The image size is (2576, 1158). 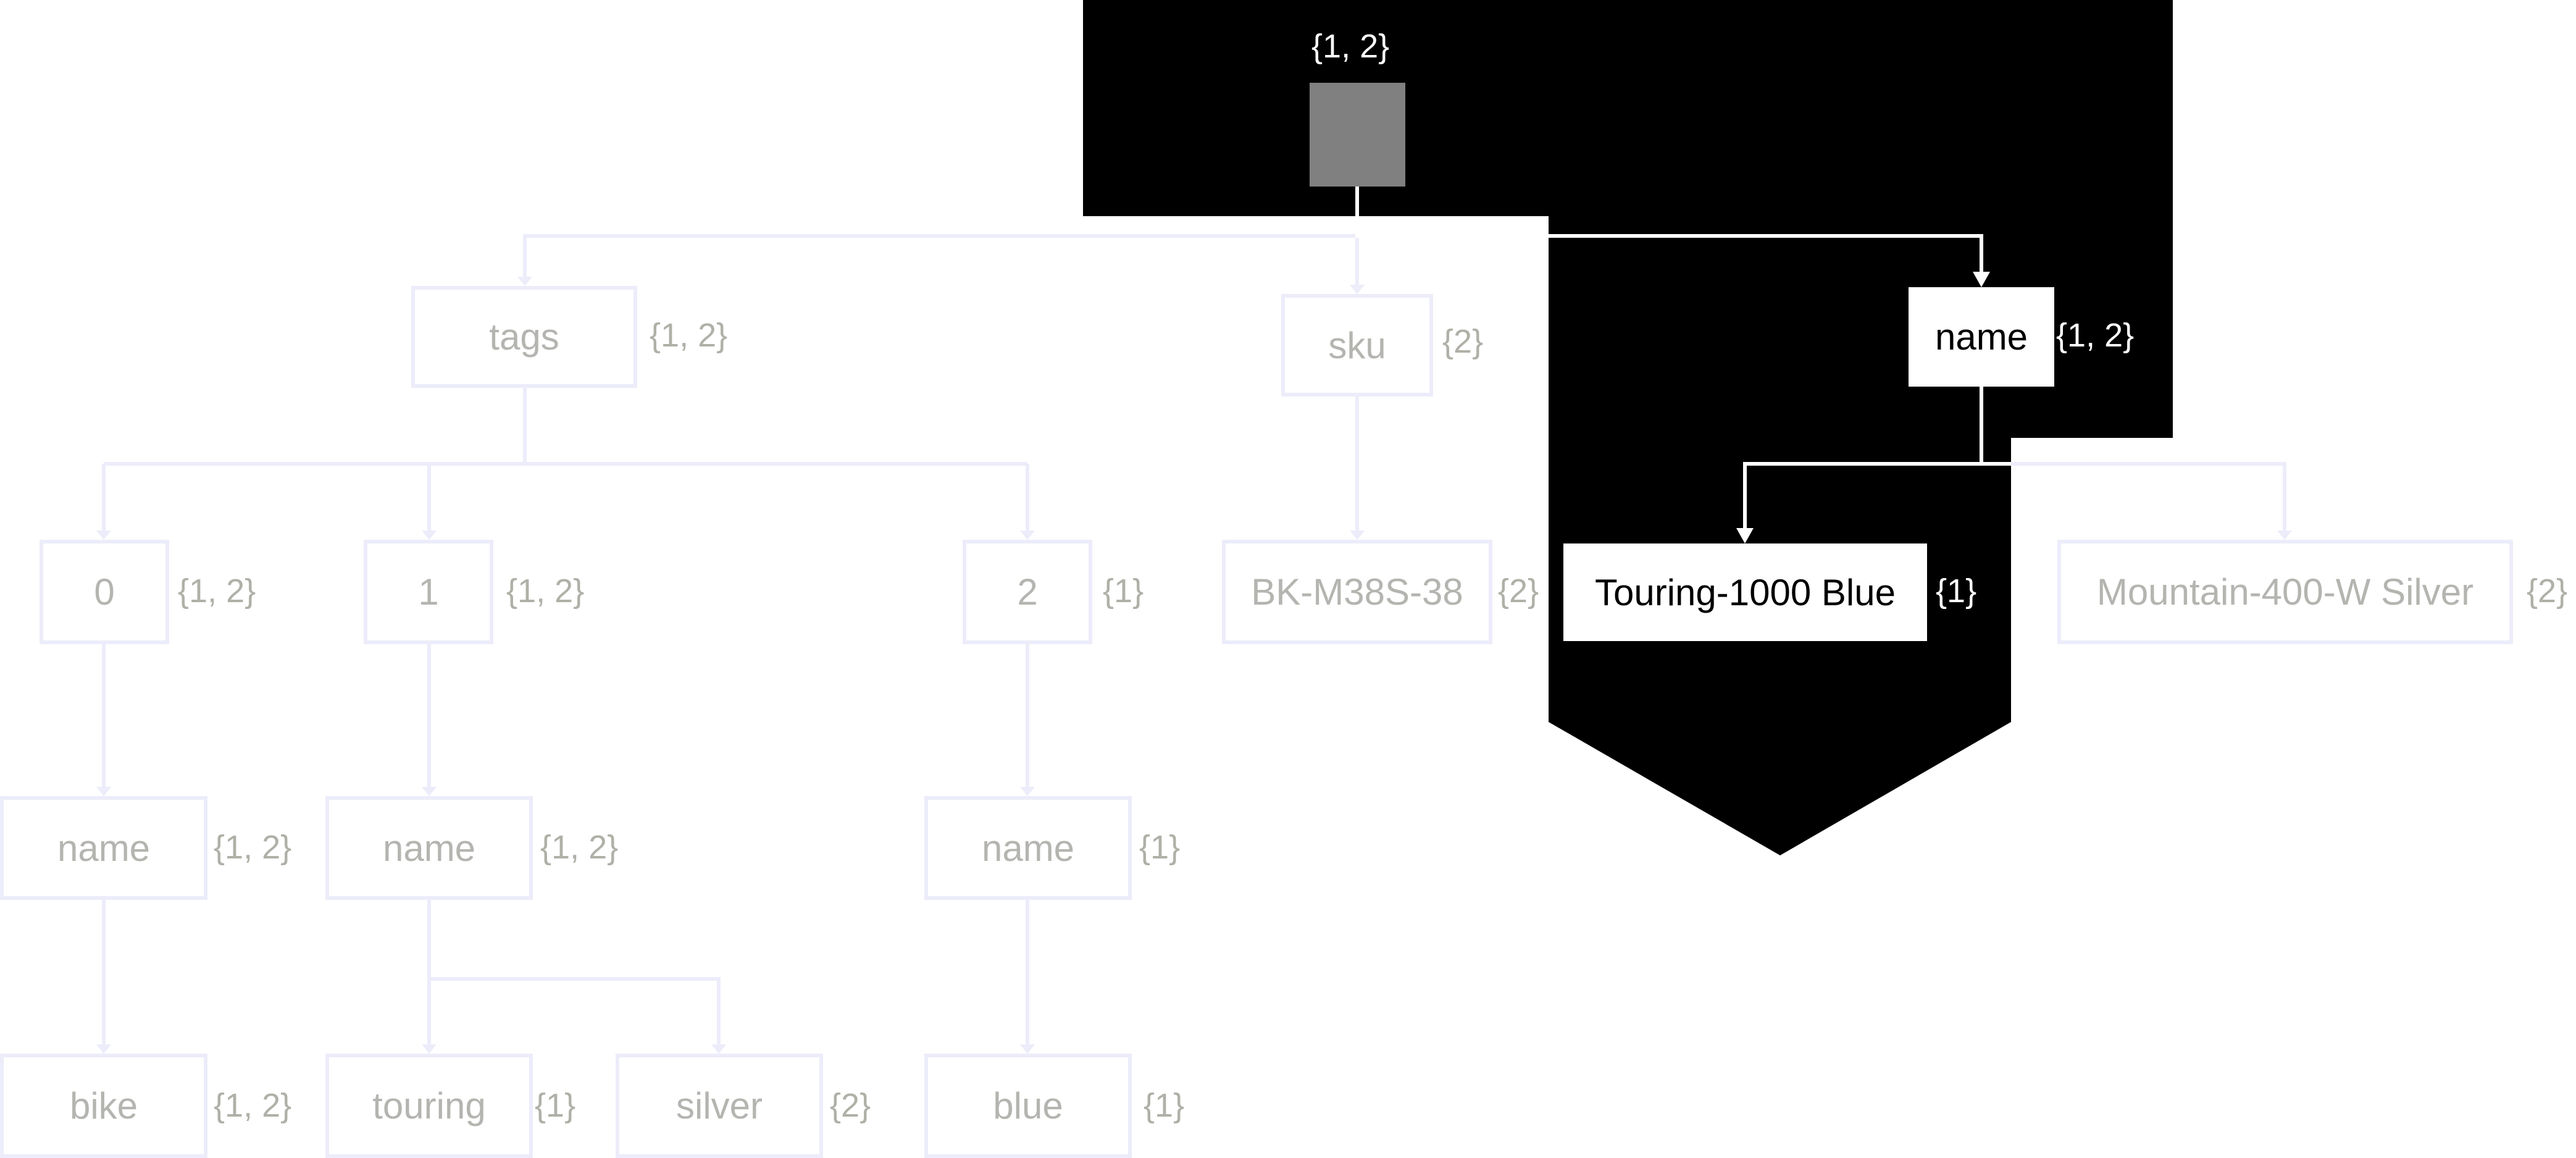 I want to click on edge-highlight-root-name, so click(x=1669, y=231).